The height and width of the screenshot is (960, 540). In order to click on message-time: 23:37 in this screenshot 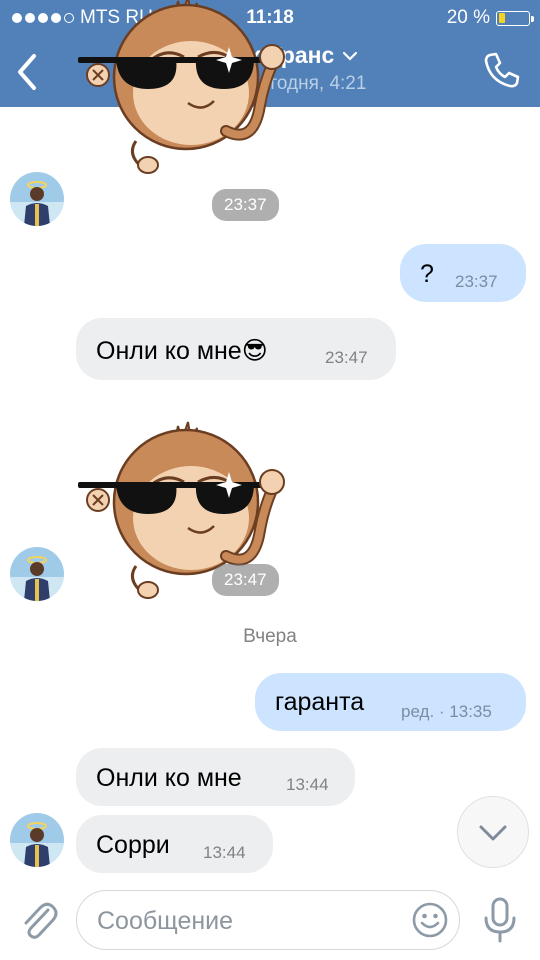, I will do `click(476, 281)`.